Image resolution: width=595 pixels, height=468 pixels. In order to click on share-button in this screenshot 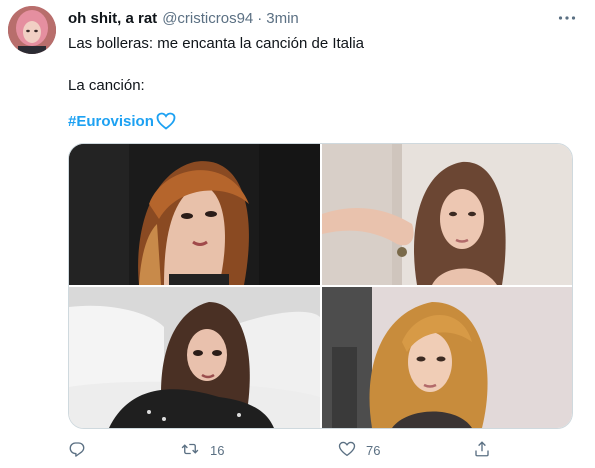, I will do `click(482, 450)`.